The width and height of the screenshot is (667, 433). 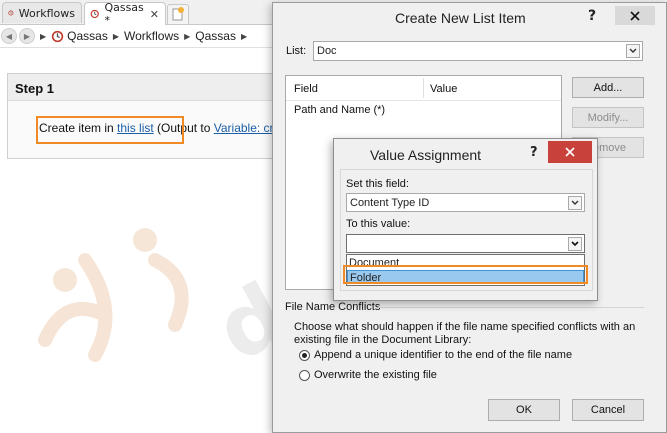 What do you see at coordinates (524, 410) in the screenshot?
I see `ok-button: OK` at bounding box center [524, 410].